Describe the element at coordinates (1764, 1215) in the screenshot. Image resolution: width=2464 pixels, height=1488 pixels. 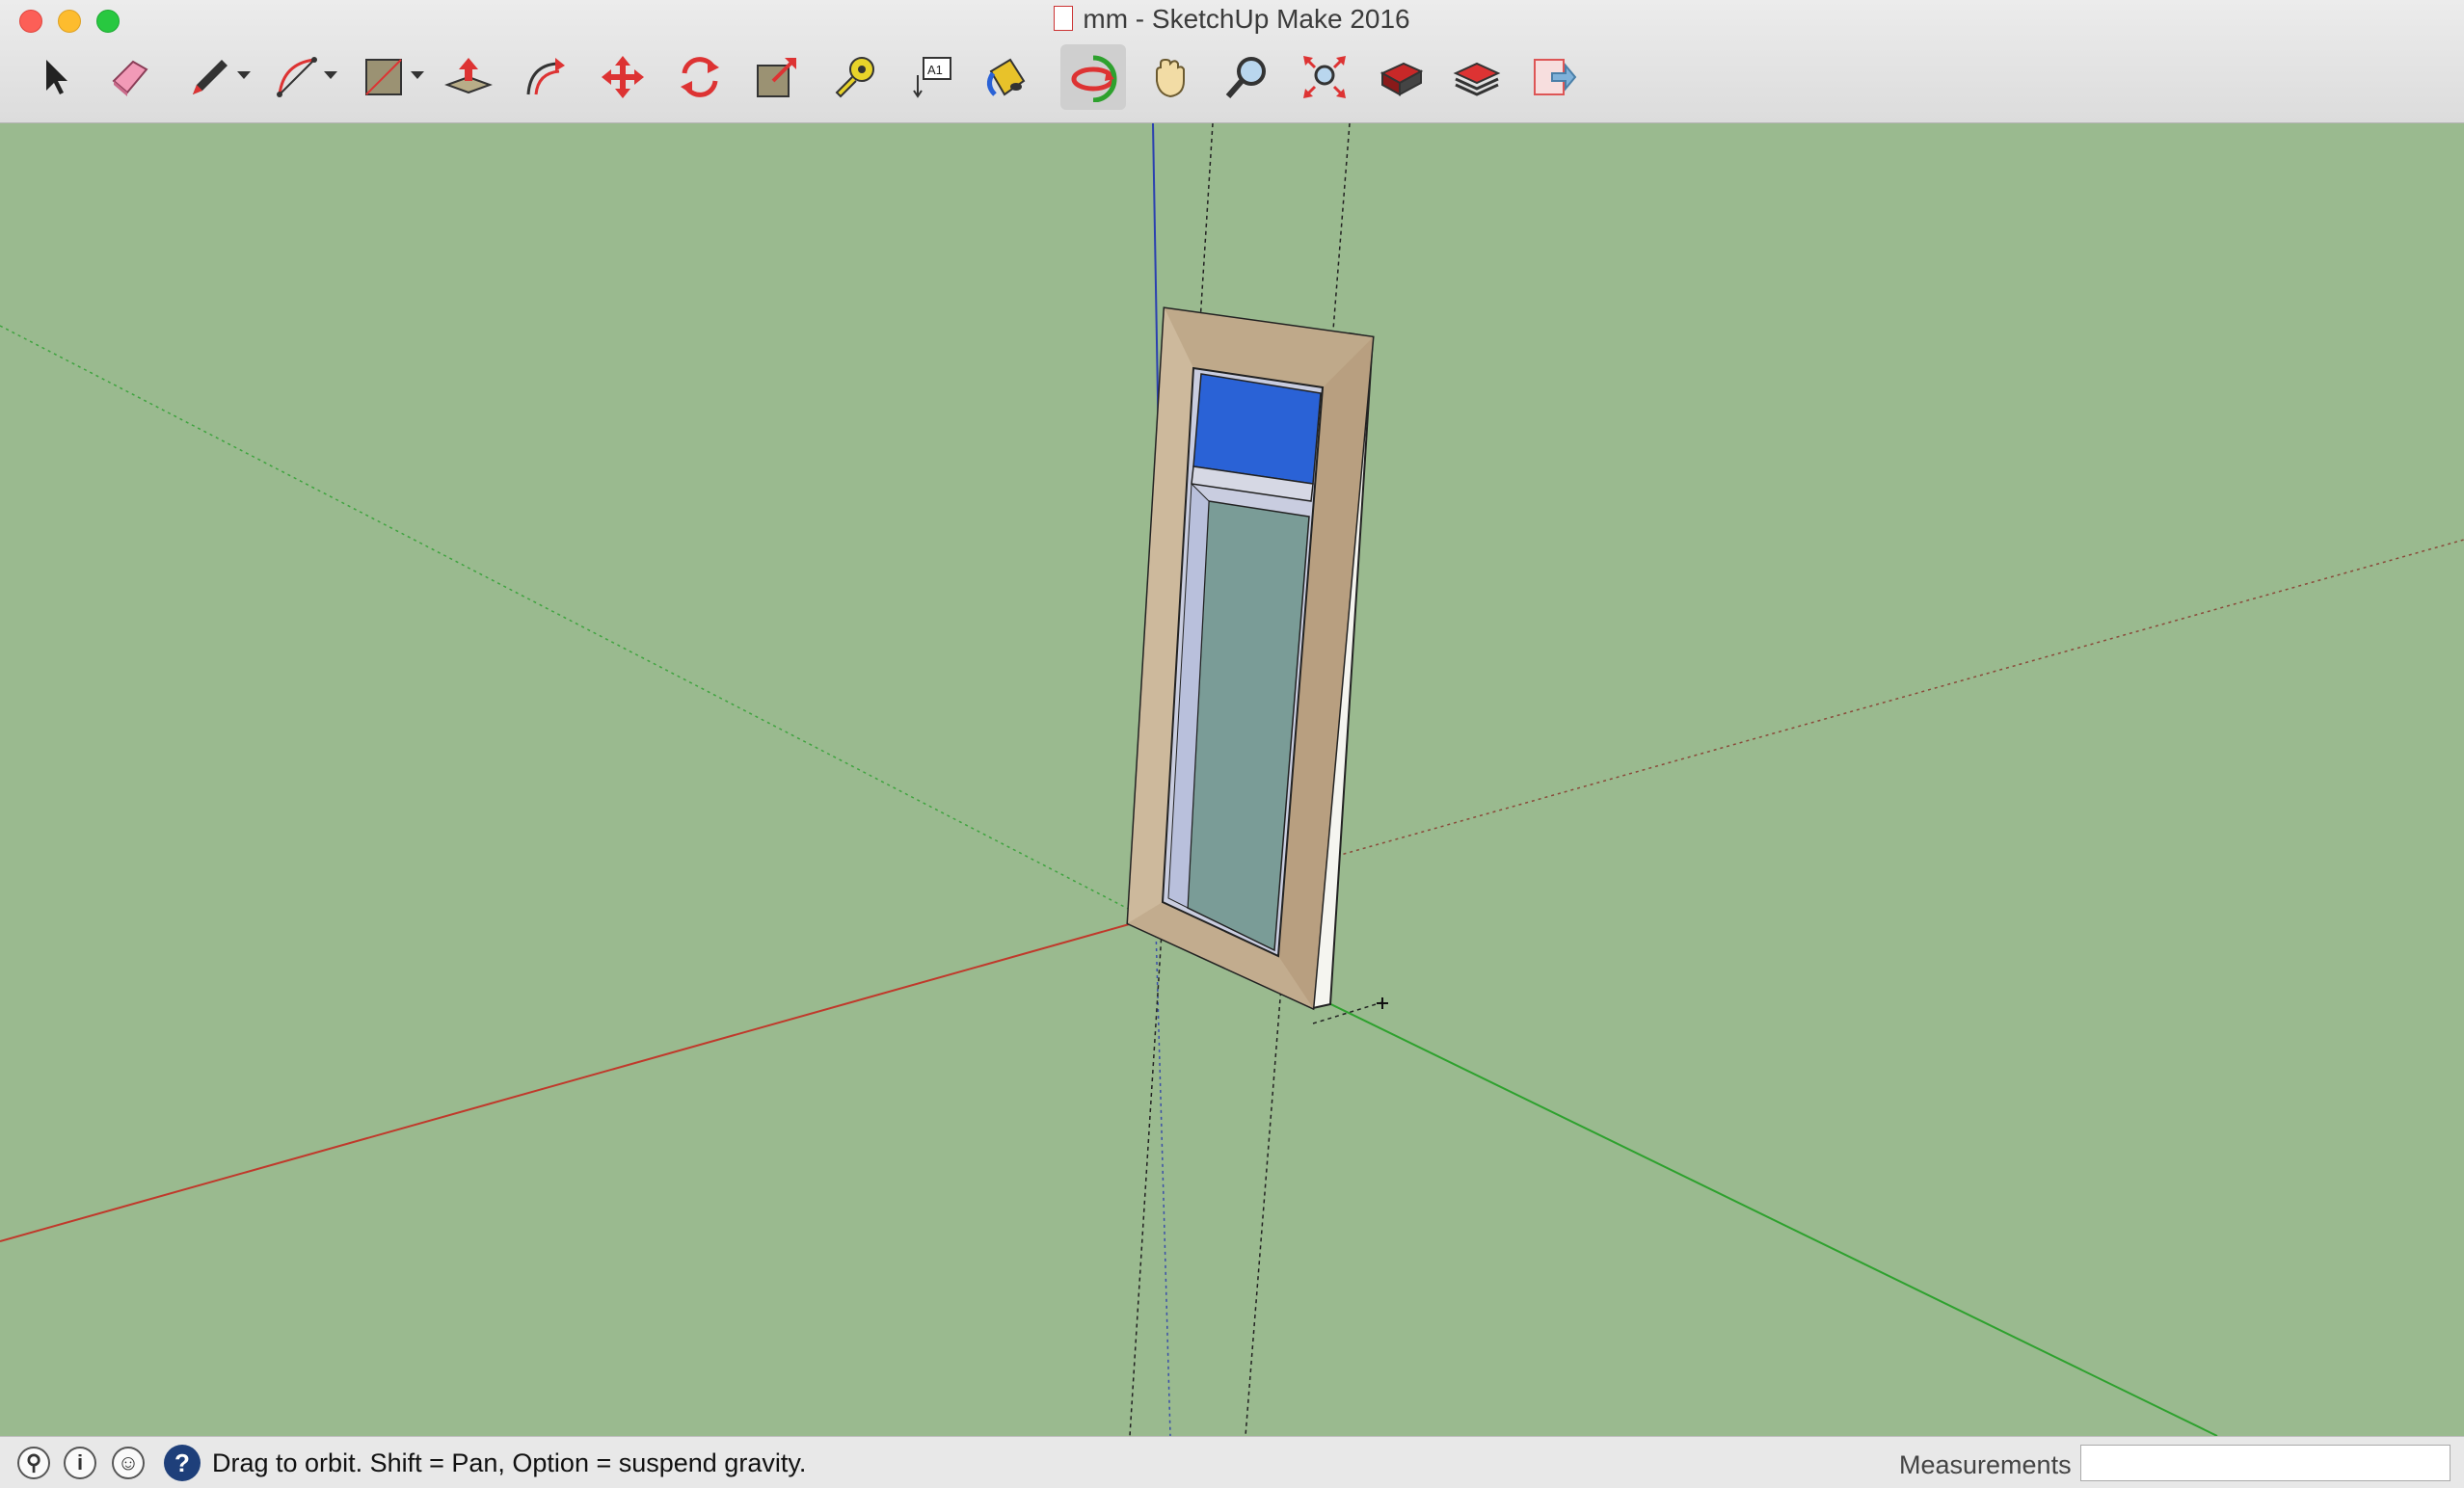
I see `green-axis` at that location.